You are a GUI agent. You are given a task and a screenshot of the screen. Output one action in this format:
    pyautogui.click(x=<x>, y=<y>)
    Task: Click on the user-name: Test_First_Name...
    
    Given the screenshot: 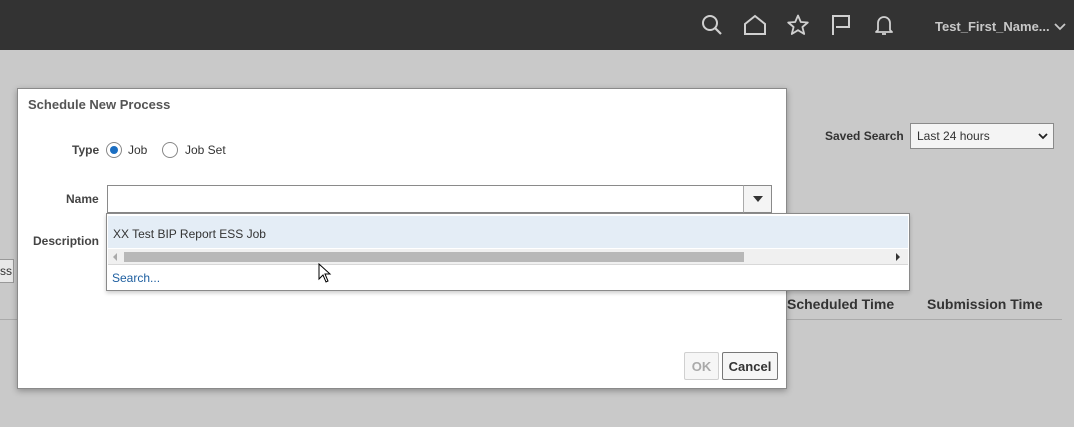 What is the action you would take?
    pyautogui.click(x=992, y=26)
    